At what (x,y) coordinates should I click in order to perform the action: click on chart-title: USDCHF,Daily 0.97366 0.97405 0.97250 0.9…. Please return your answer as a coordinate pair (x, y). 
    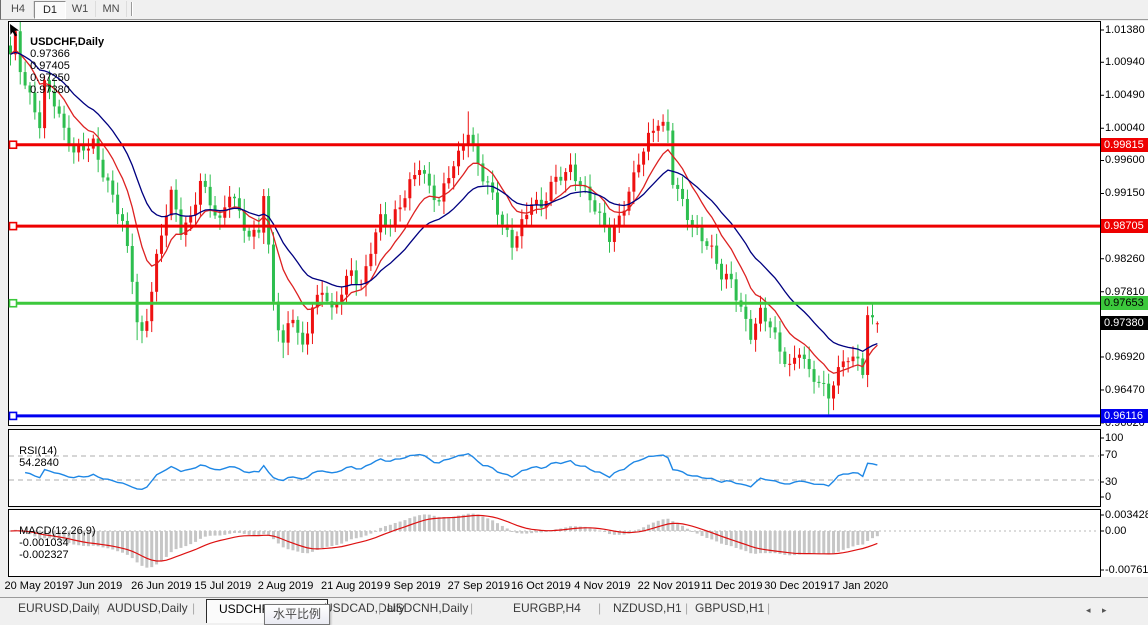
    Looking at the image, I should click on (64, 60).